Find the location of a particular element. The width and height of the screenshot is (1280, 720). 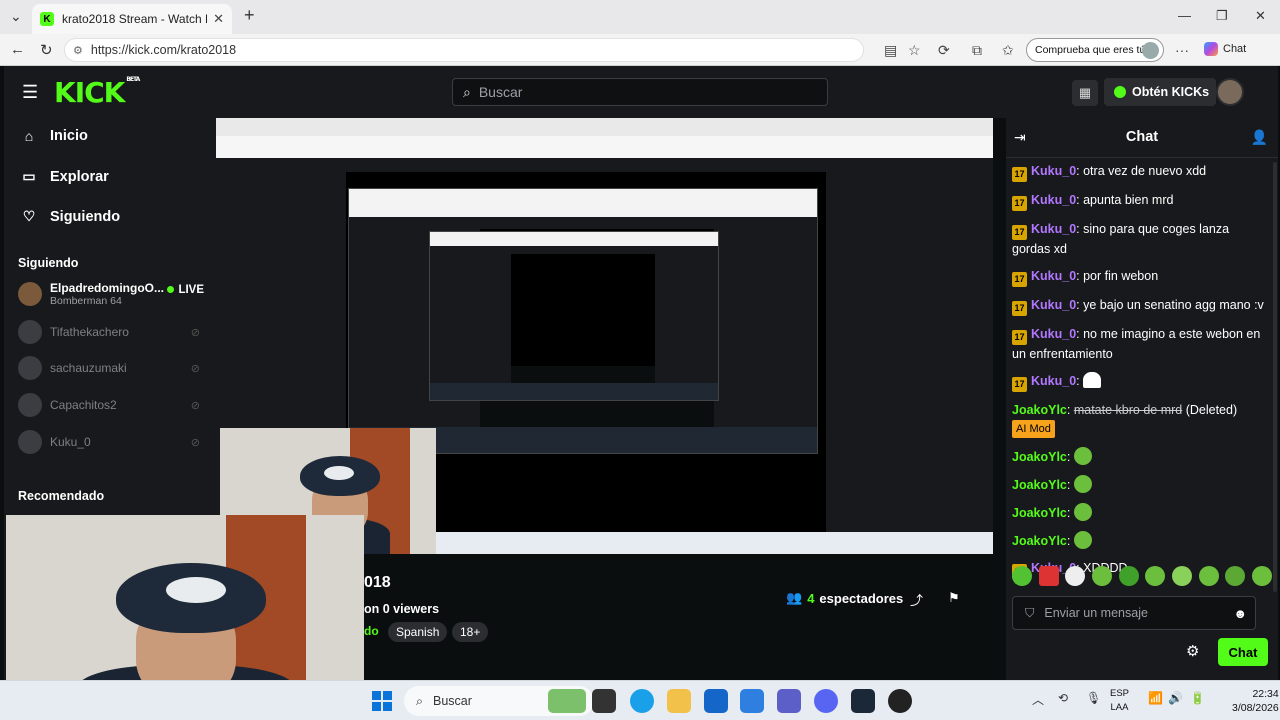

battery-icon: 🔋 is located at coordinates (1197, 698).